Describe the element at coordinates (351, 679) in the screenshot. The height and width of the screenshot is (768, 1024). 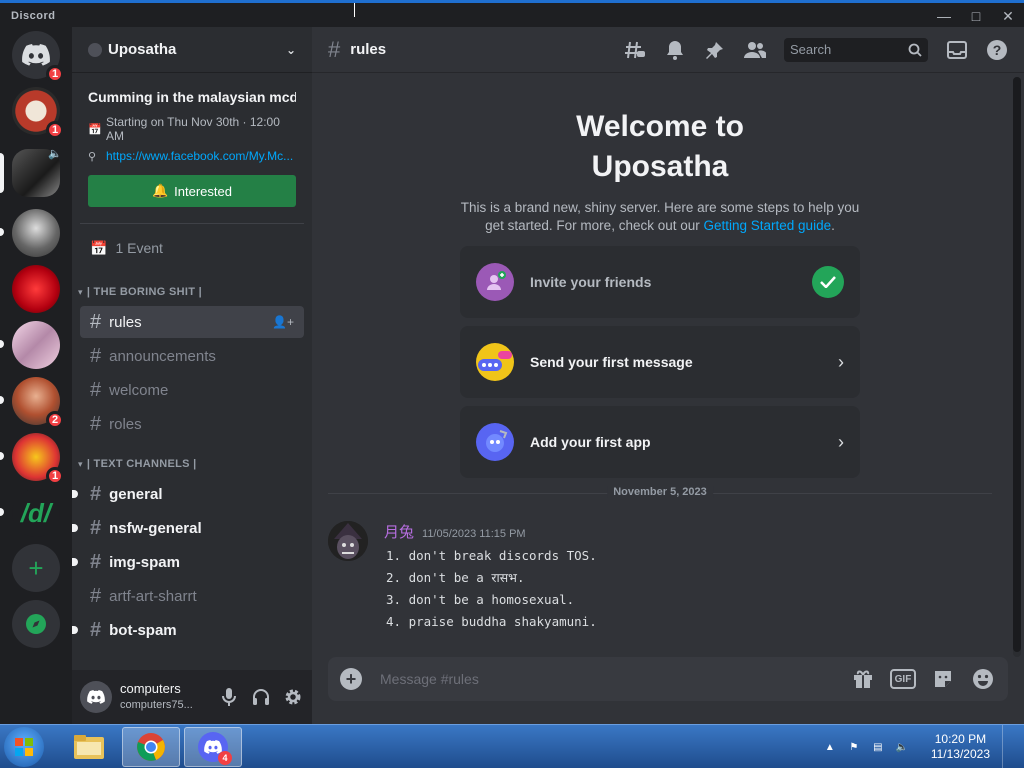
I see `attach-plus-button: +` at that location.